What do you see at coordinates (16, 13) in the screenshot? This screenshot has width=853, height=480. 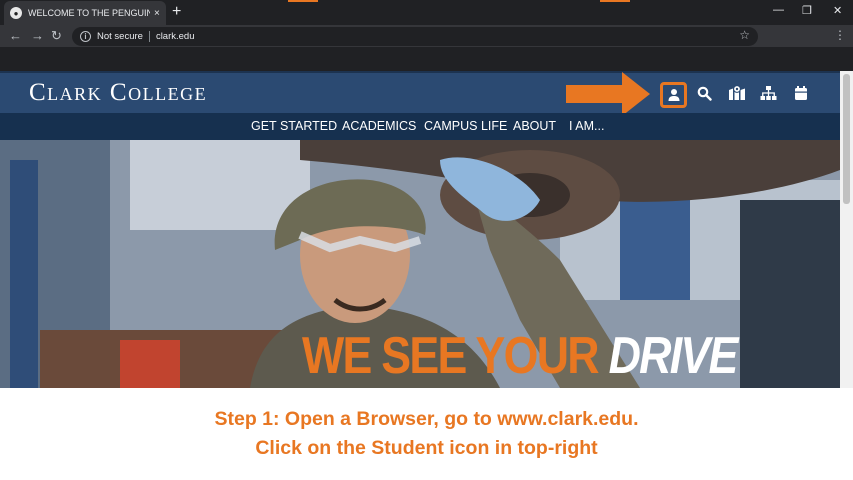 I see `penguin-favicon-icon: ●` at bounding box center [16, 13].